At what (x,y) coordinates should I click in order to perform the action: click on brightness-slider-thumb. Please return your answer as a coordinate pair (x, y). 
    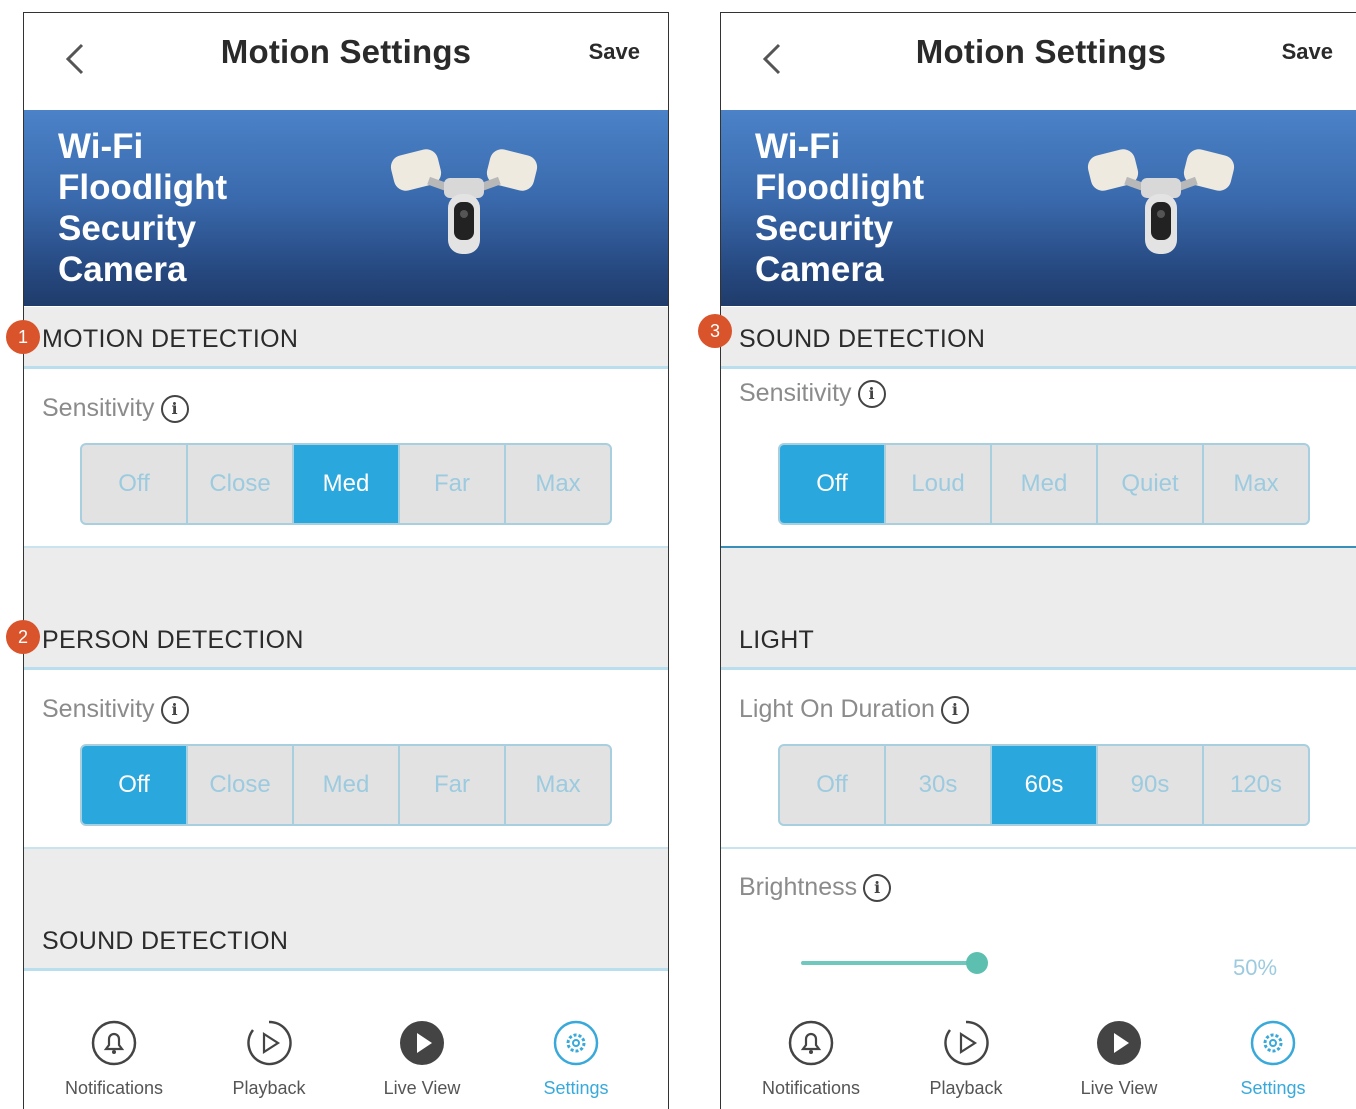
    Looking at the image, I should click on (977, 963).